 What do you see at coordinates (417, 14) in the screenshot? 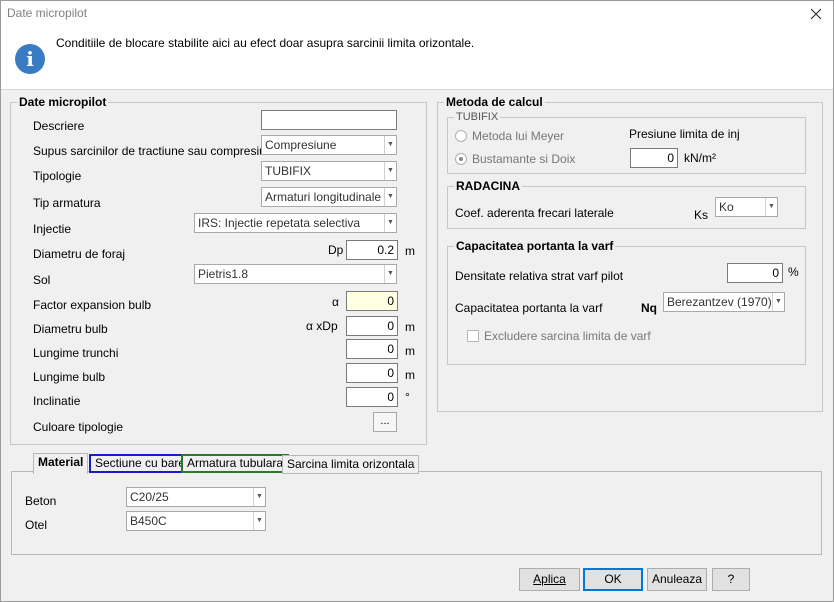
I see `title-bar: Date micropilot` at bounding box center [417, 14].